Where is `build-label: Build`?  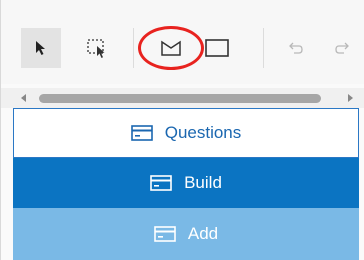 build-label: Build is located at coordinates (203, 182).